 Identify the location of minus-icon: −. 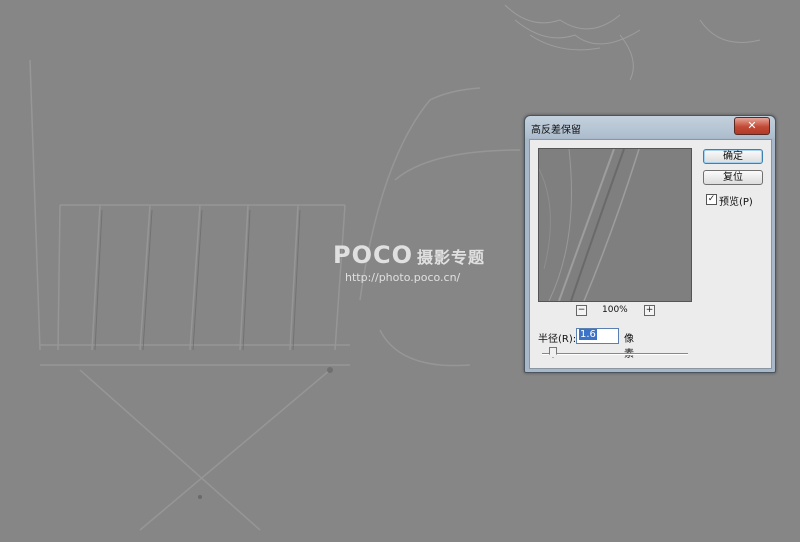
(581, 310).